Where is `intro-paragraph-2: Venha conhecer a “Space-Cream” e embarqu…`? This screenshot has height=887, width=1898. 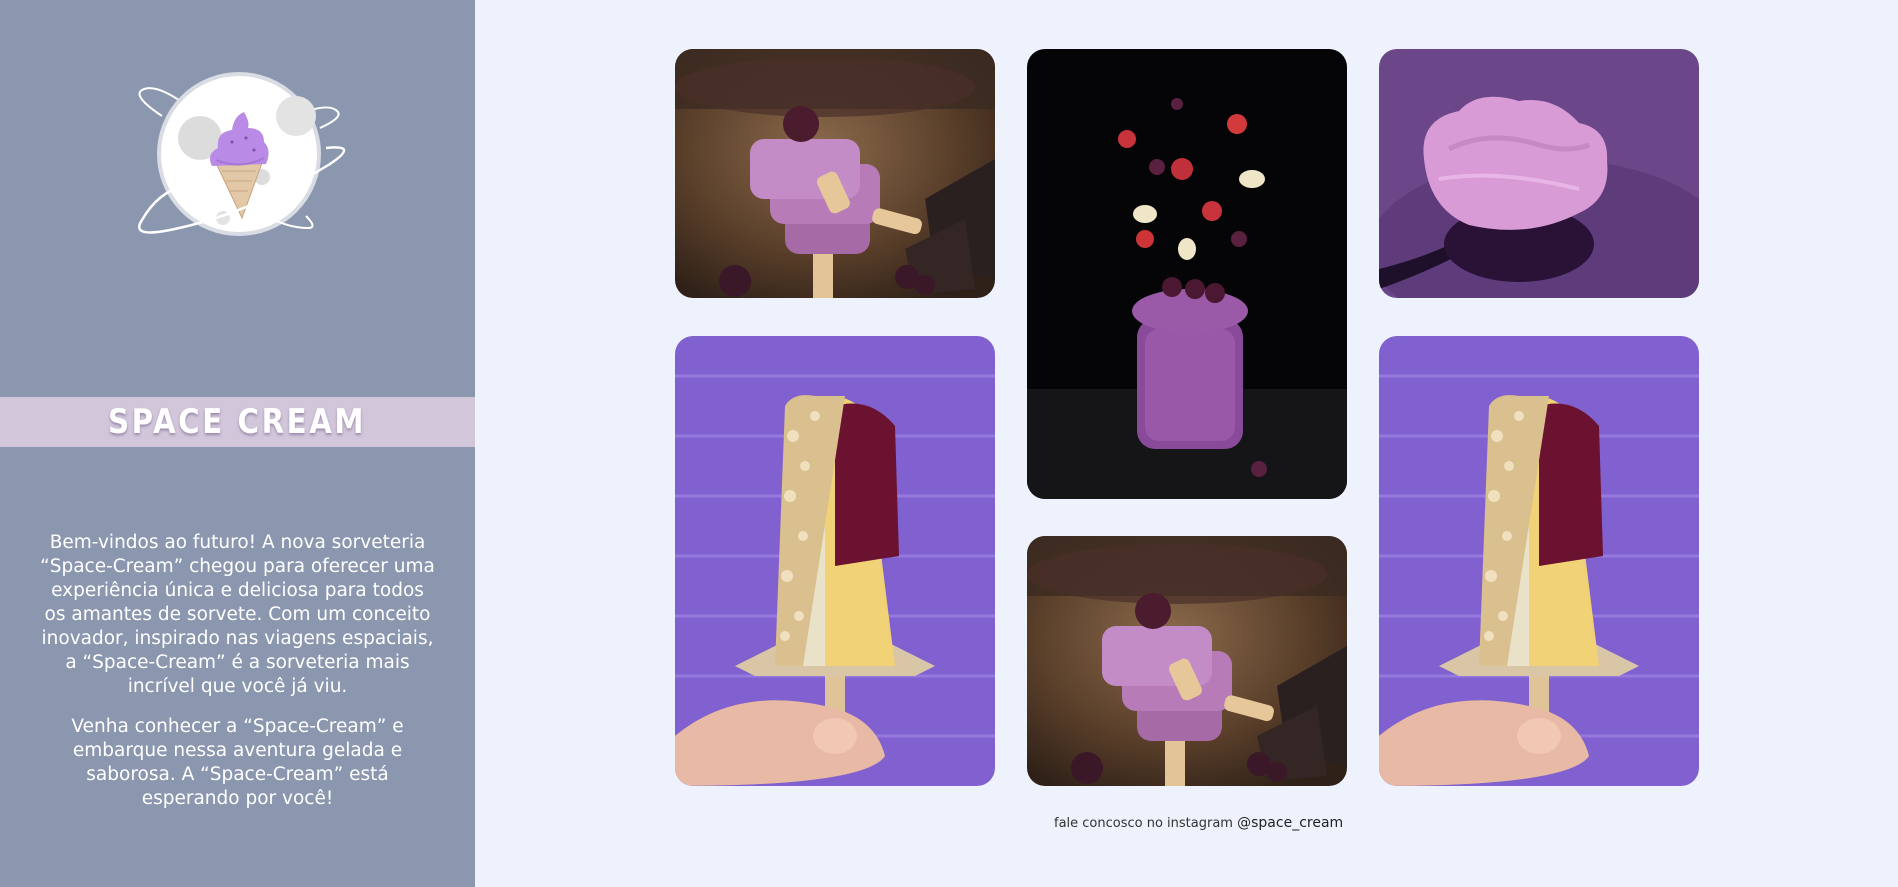
intro-paragraph-2: Venha conhecer a “Space-Cream” e embarqu… is located at coordinates (237, 762).